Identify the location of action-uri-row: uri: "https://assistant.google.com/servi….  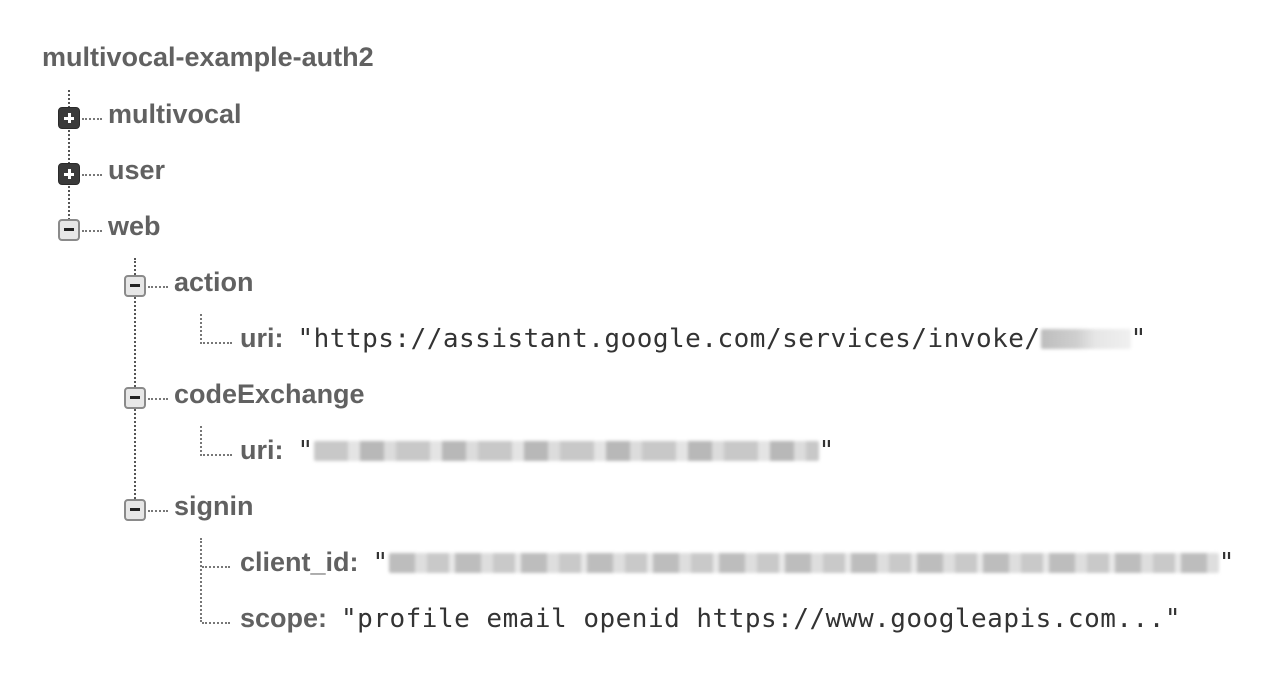
(693, 338).